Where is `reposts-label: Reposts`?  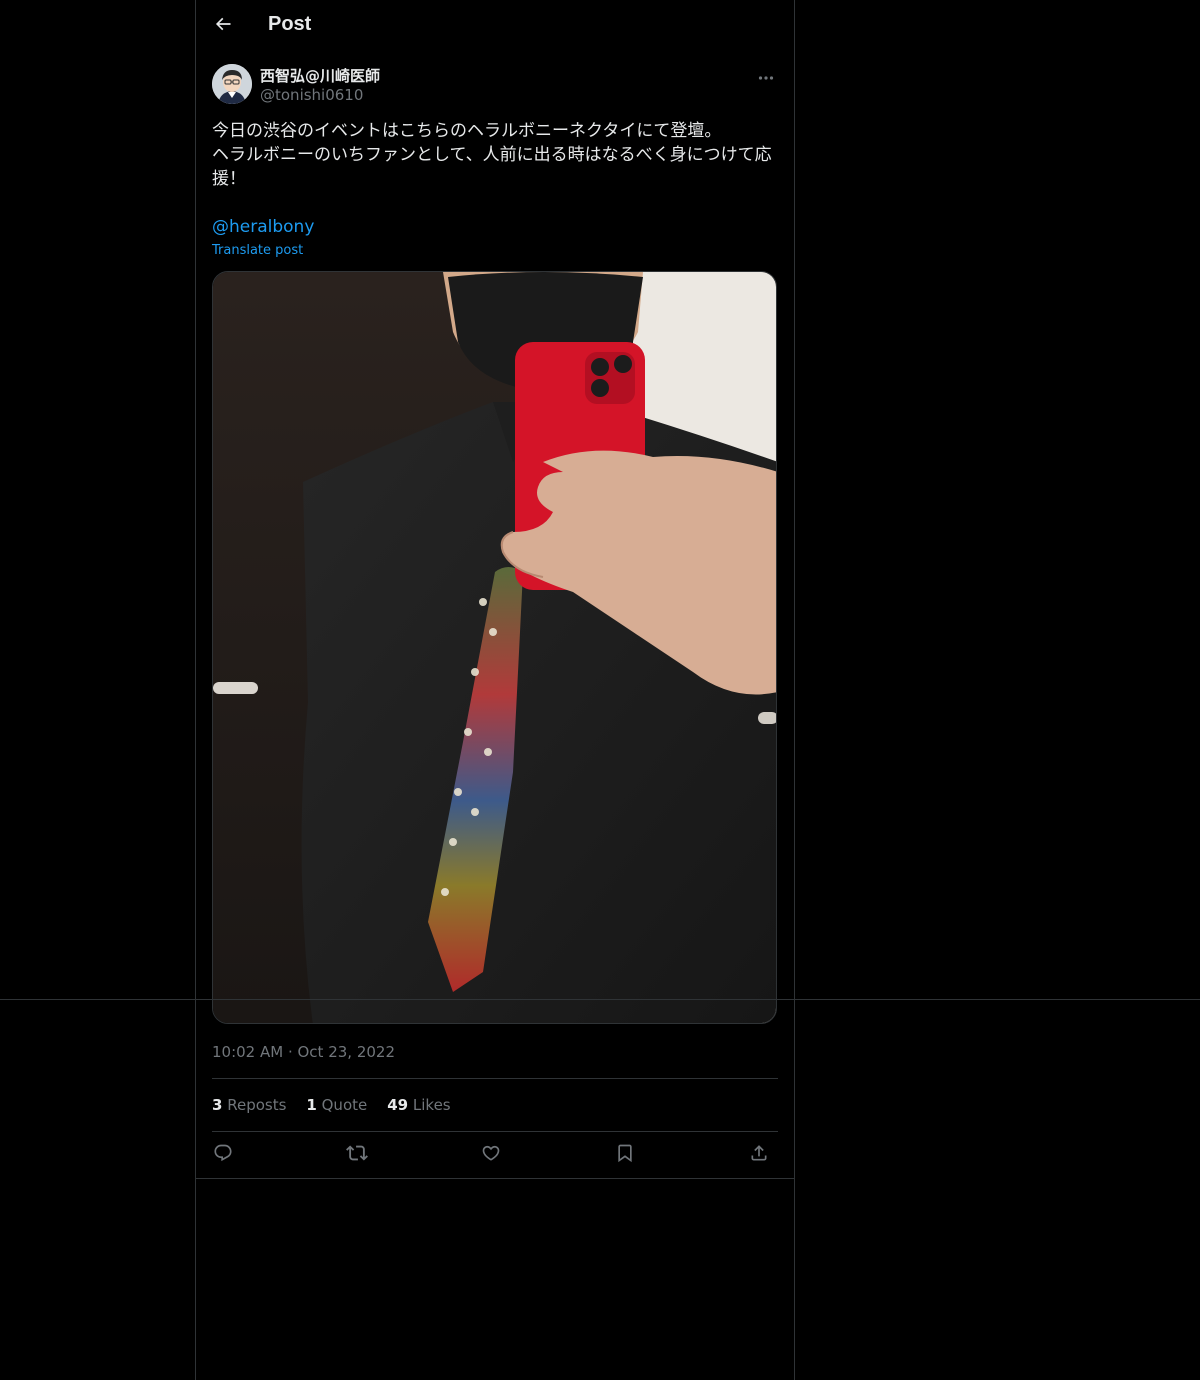
reposts-label: Reposts is located at coordinates (257, 1105).